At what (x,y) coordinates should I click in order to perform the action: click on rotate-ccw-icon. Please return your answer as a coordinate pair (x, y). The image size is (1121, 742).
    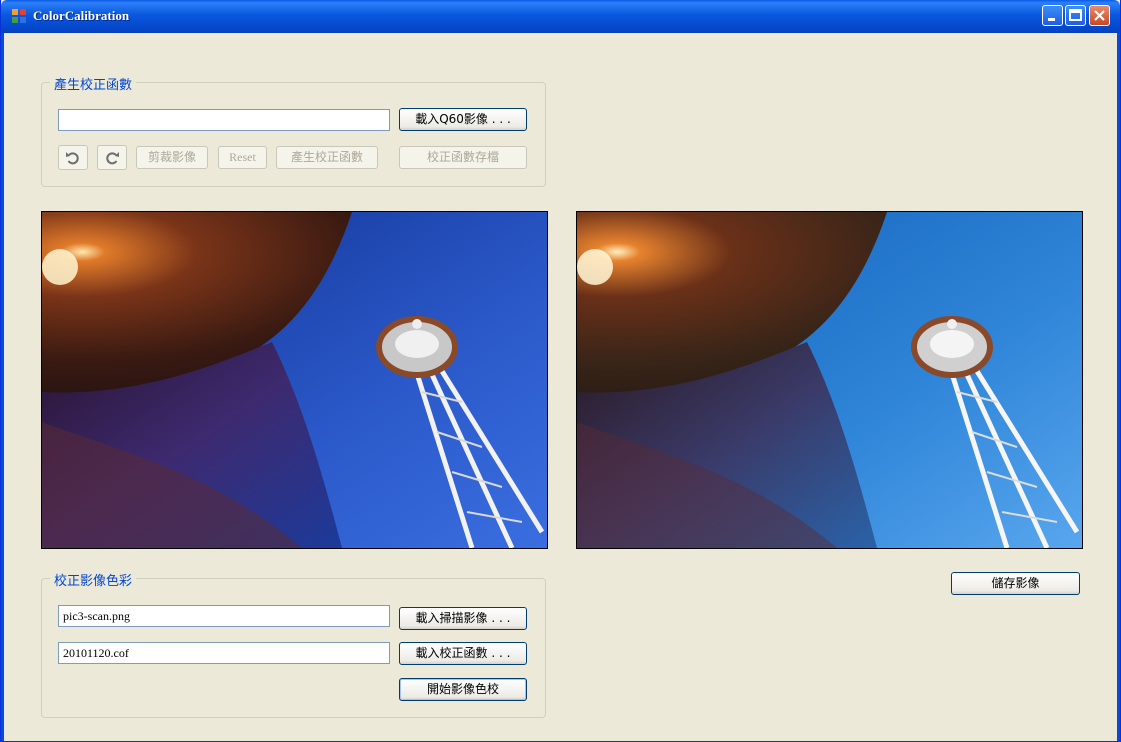
    Looking at the image, I should click on (72, 157).